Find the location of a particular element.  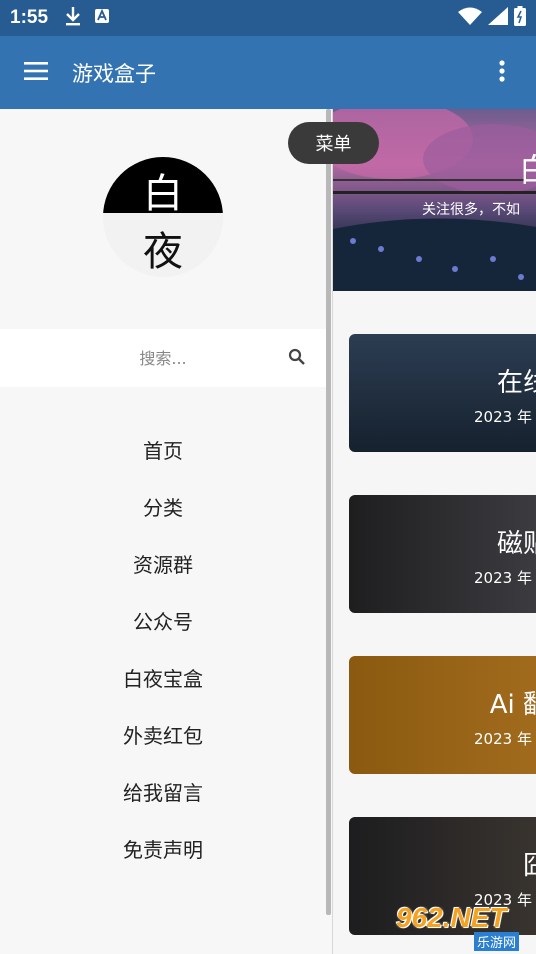

nav-item-official-account: 公众号 is located at coordinates (163, 620).